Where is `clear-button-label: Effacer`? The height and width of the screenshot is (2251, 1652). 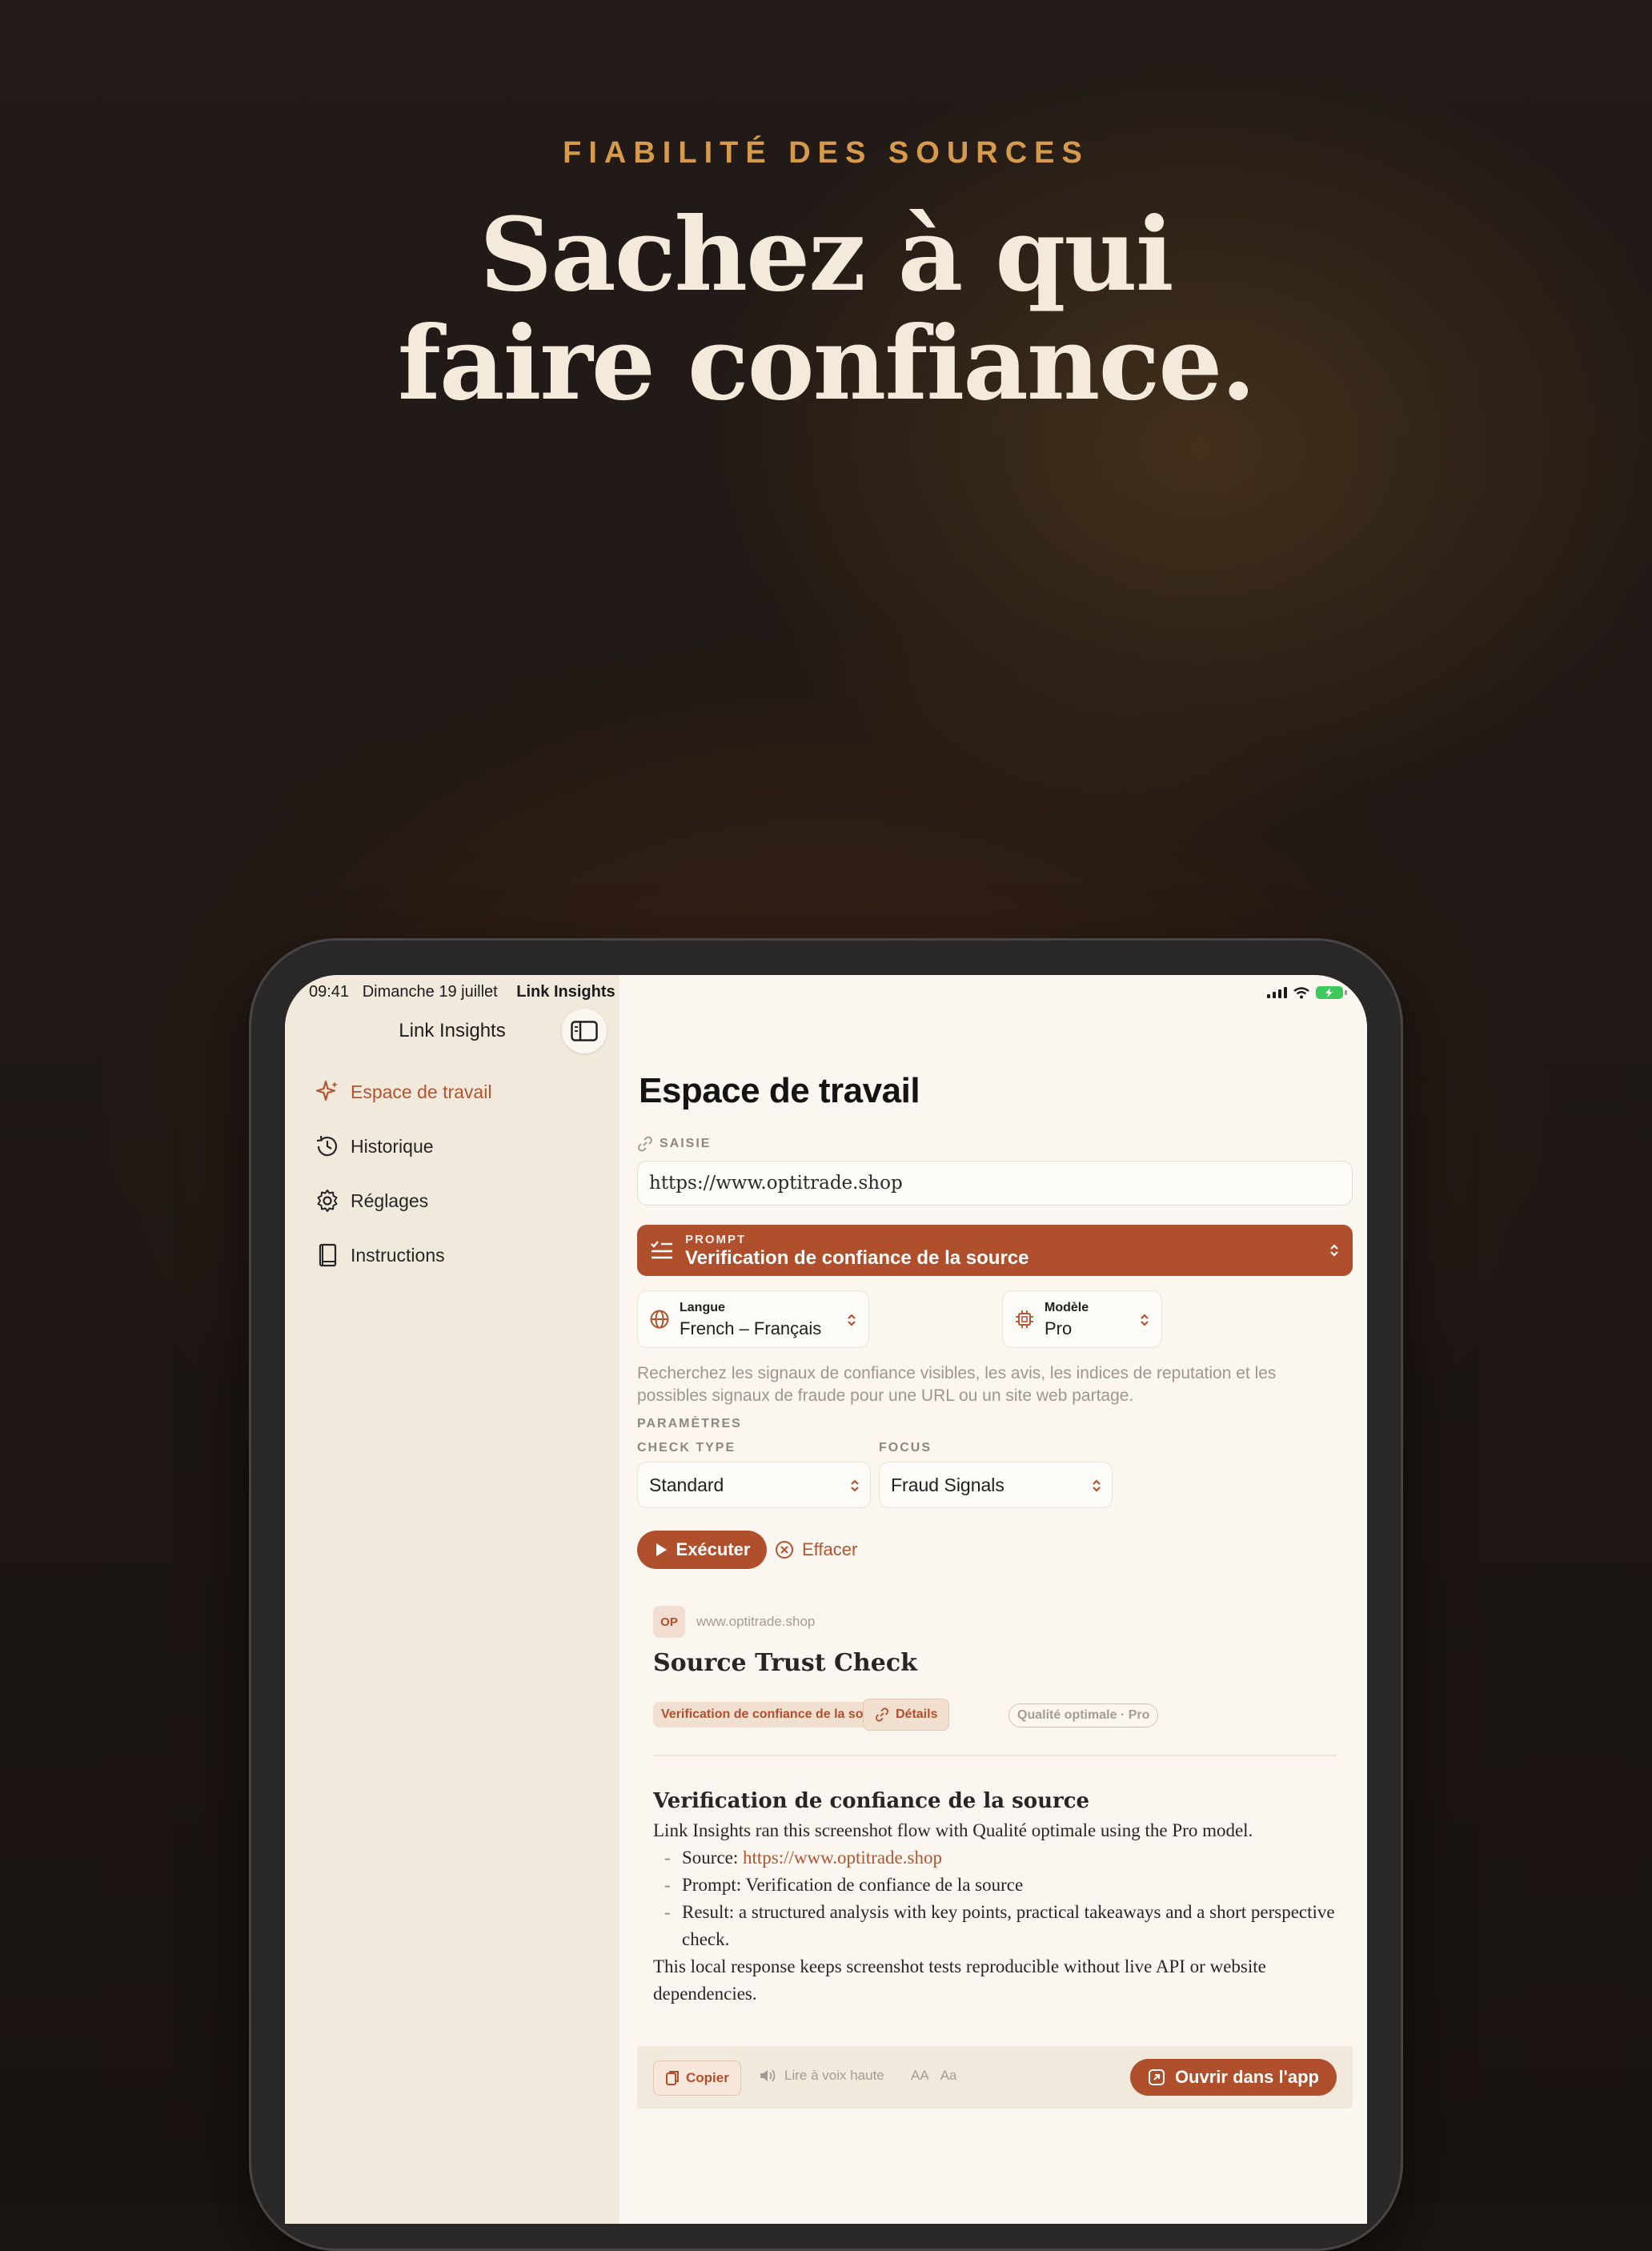 clear-button-label: Effacer is located at coordinates (830, 1549).